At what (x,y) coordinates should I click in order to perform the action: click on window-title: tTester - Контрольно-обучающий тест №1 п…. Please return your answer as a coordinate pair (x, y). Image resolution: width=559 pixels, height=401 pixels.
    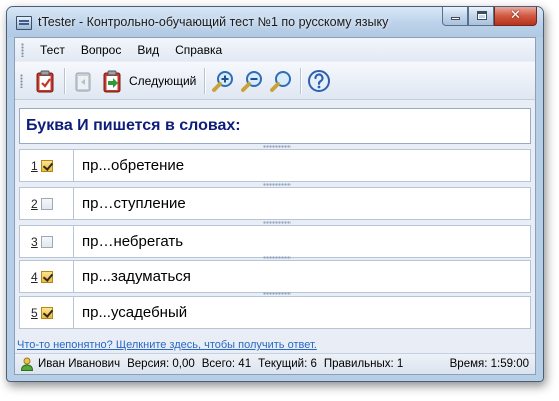
    Looking at the image, I should click on (213, 22).